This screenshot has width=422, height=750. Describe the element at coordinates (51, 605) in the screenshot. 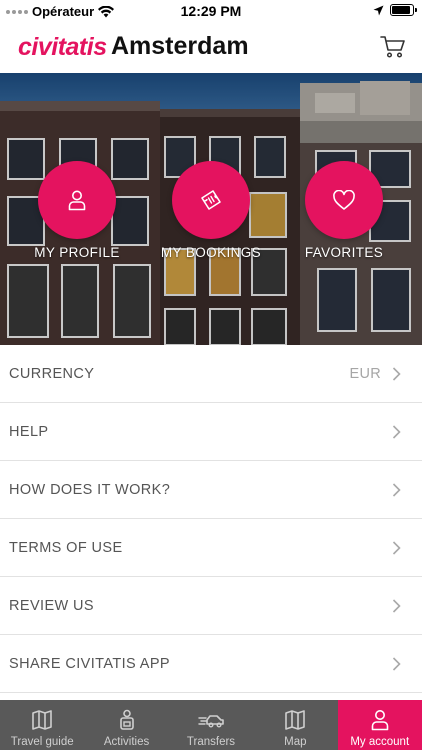

I see `menu-item-label: REVIEW US` at that location.